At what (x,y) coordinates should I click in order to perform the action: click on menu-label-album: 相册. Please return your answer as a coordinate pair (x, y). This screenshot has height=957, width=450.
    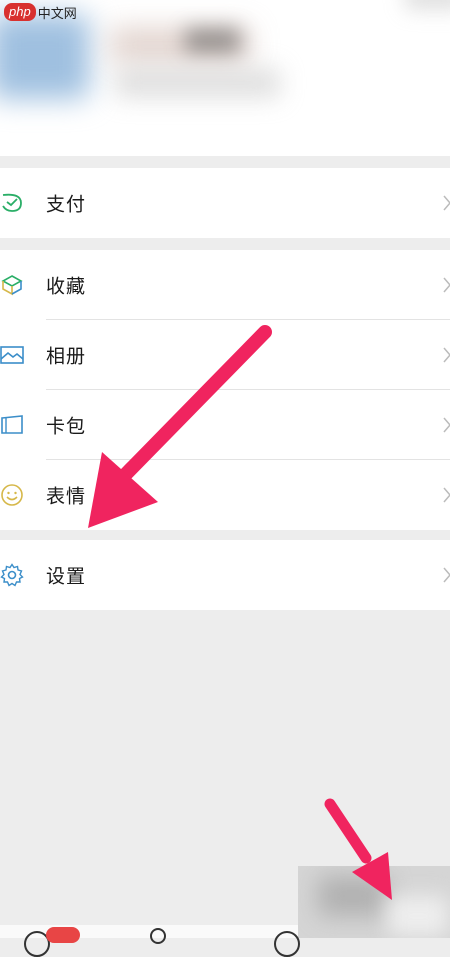
    Looking at the image, I should click on (66, 356).